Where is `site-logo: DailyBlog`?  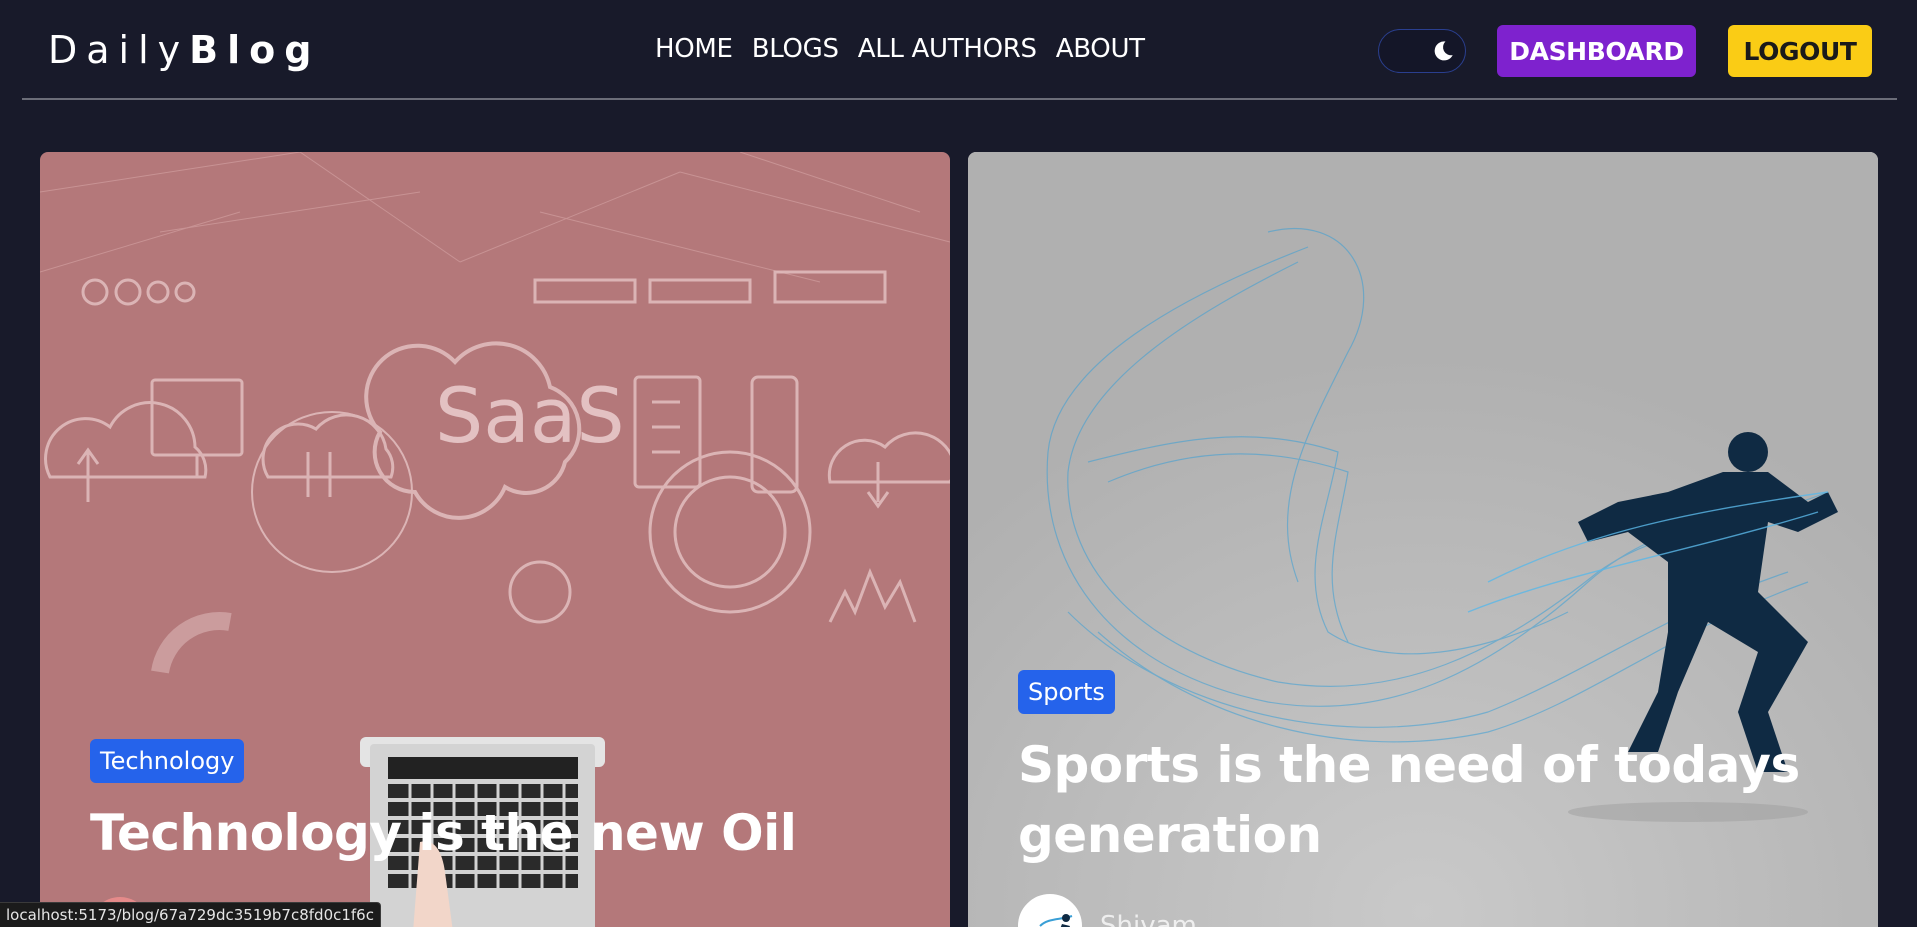 site-logo: DailyBlog is located at coordinates (184, 50).